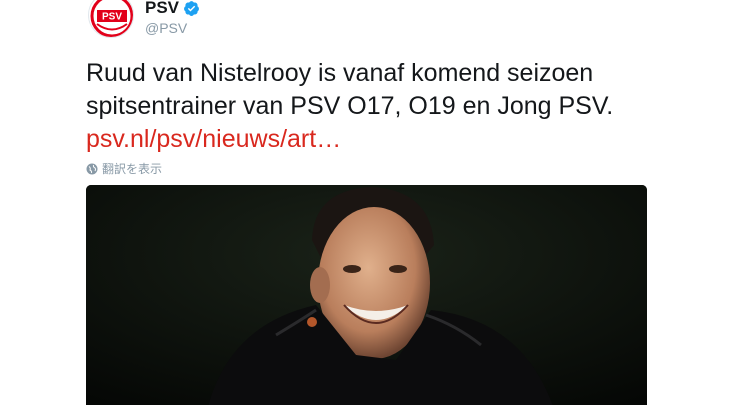 Image resolution: width=747 pixels, height=405 pixels. What do you see at coordinates (92, 168) in the screenshot?
I see `globe-icon` at bounding box center [92, 168].